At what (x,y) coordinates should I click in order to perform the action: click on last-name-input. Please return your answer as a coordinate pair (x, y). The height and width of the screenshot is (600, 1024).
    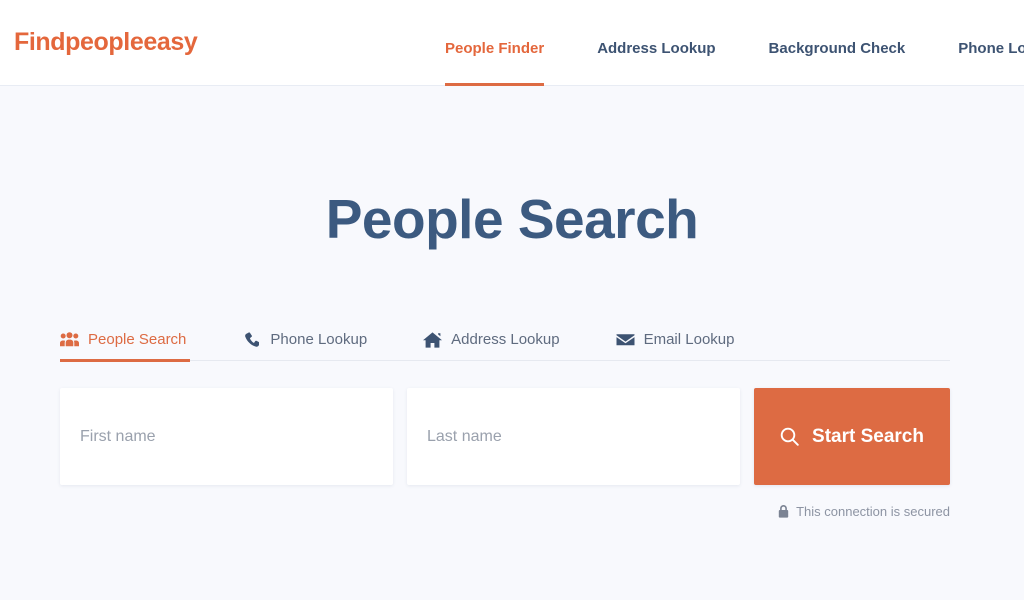
    Looking at the image, I should click on (573, 436).